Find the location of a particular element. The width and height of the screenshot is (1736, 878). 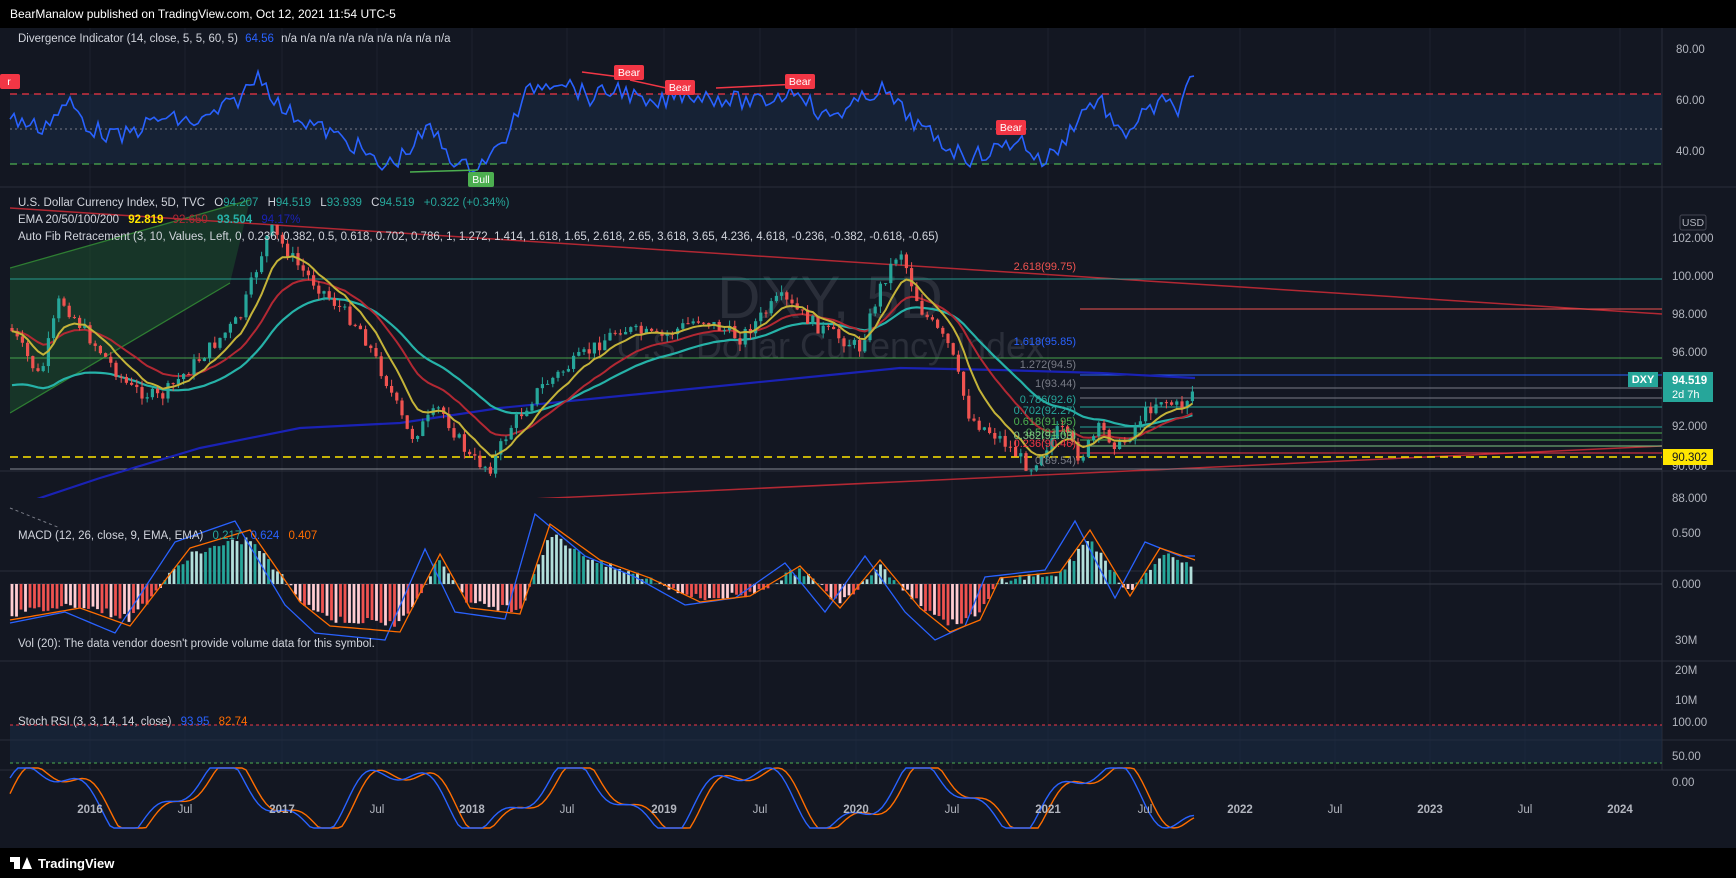

time-axis-label: 2020 is located at coordinates (856, 810).